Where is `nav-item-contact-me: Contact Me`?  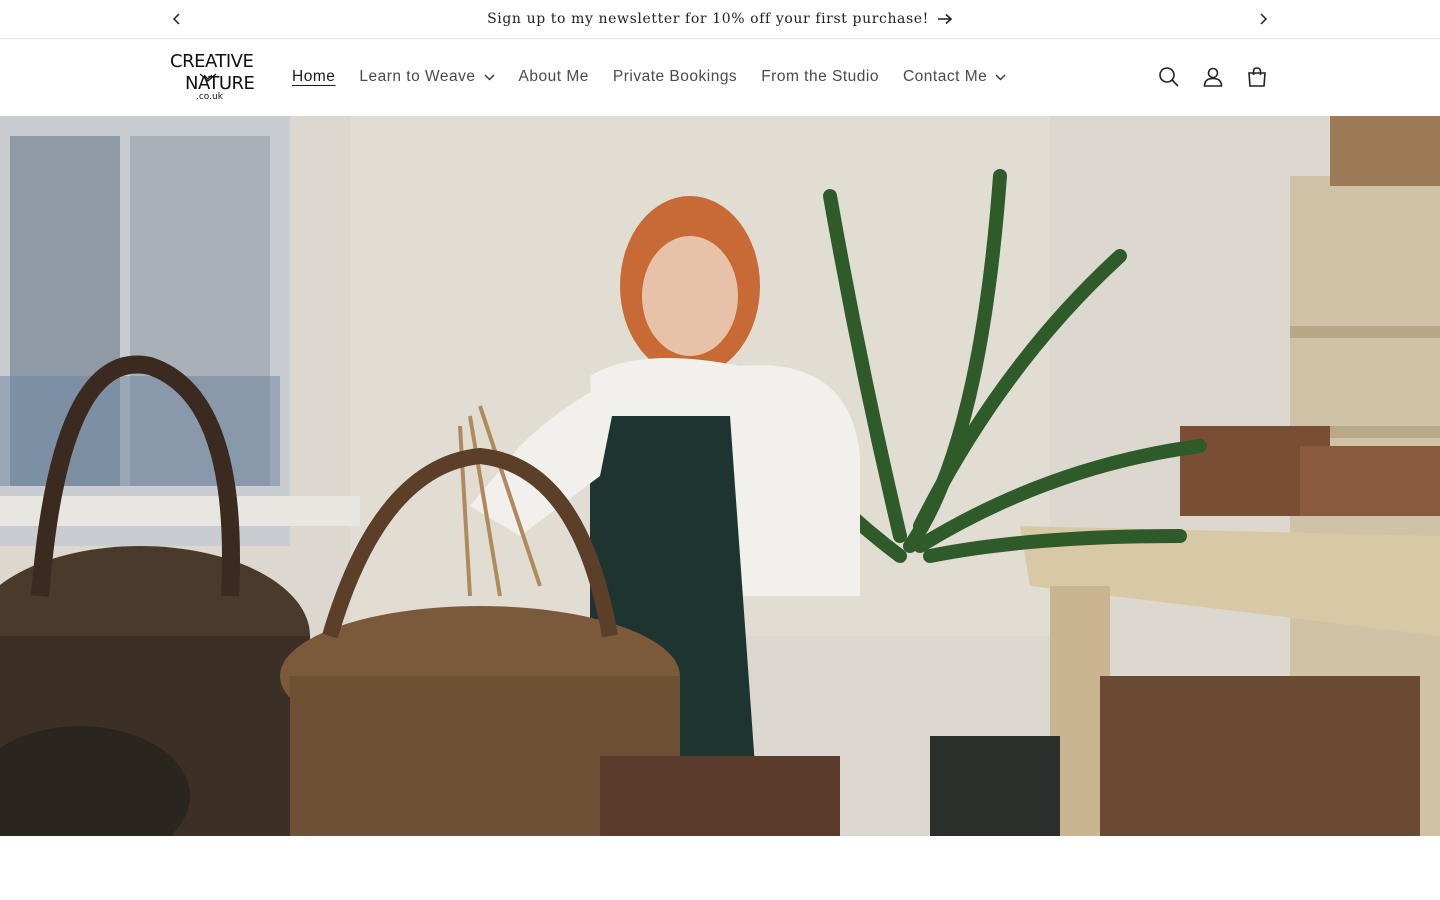 nav-item-contact-me: Contact Me is located at coordinates (954, 77).